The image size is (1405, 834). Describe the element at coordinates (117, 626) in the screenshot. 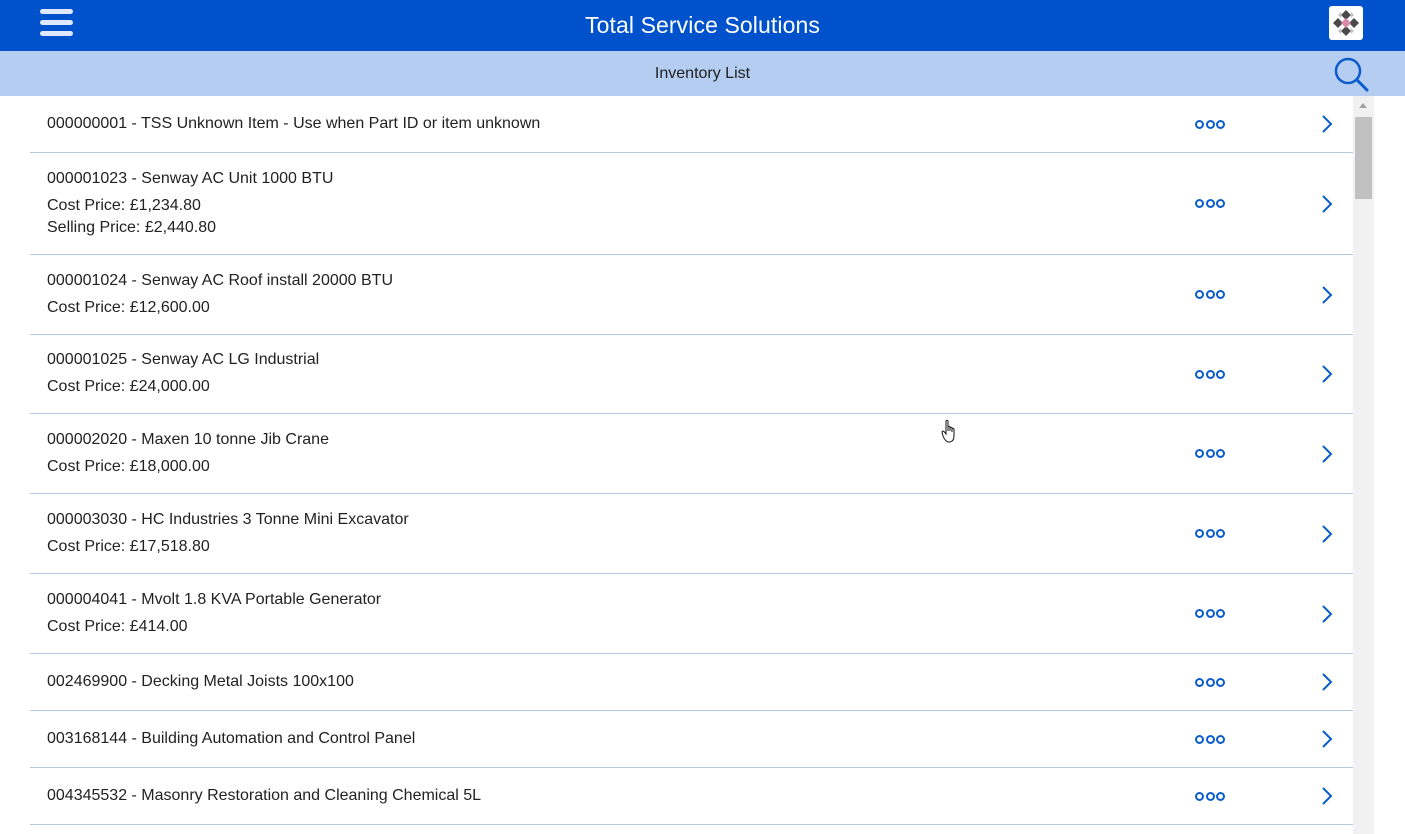

I see `item-cost-price: Cost Price: £414.00` at that location.